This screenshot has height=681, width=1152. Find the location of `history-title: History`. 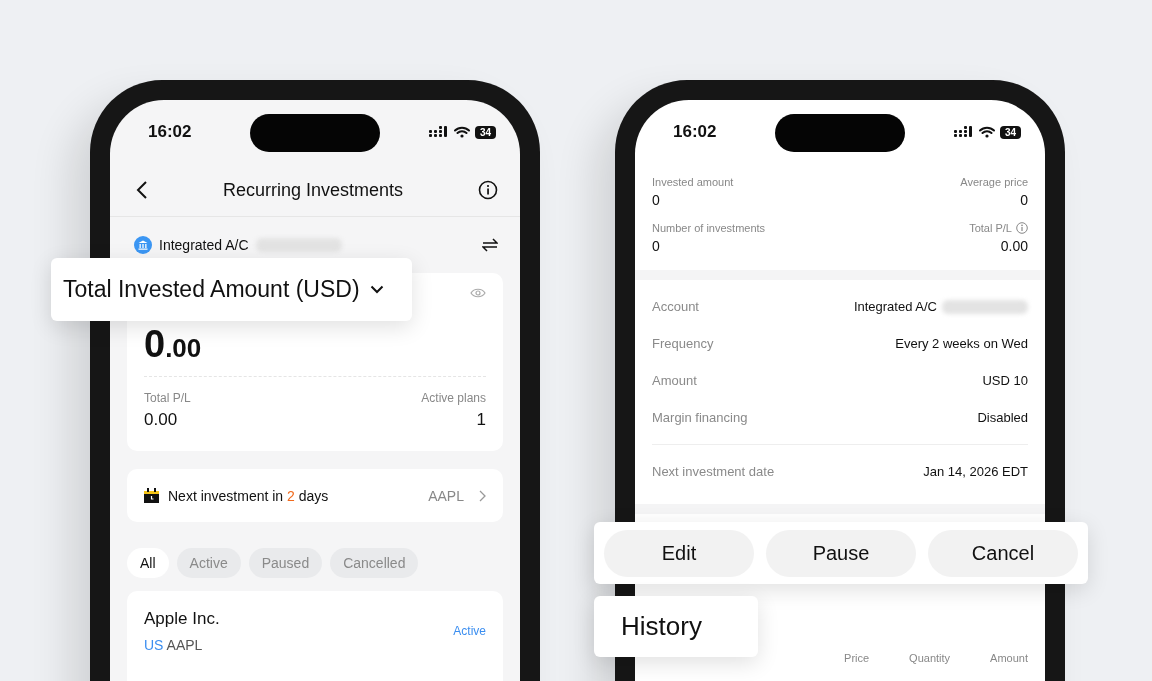

history-title: History is located at coordinates (676, 626).